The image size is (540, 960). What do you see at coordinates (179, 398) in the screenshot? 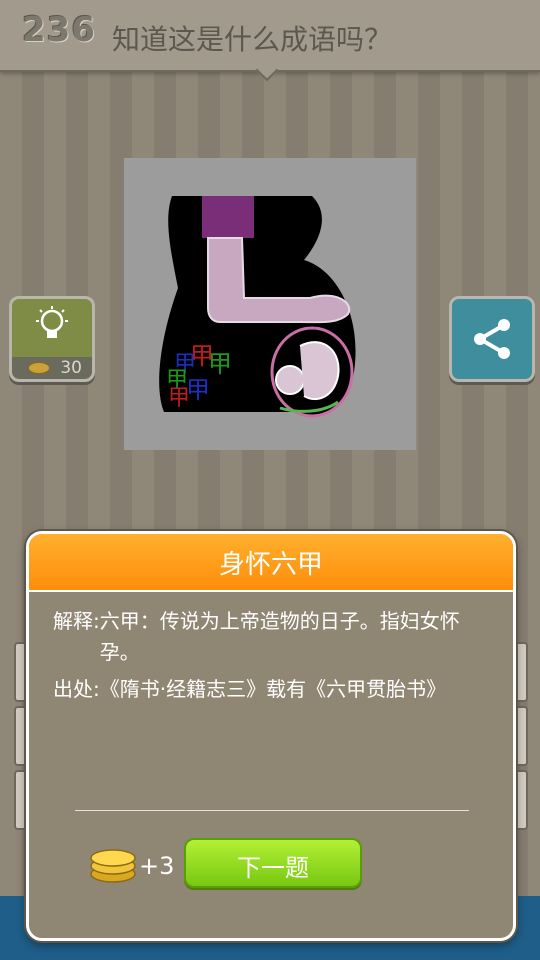
I see `glyph-jia-6: 甲` at bounding box center [179, 398].